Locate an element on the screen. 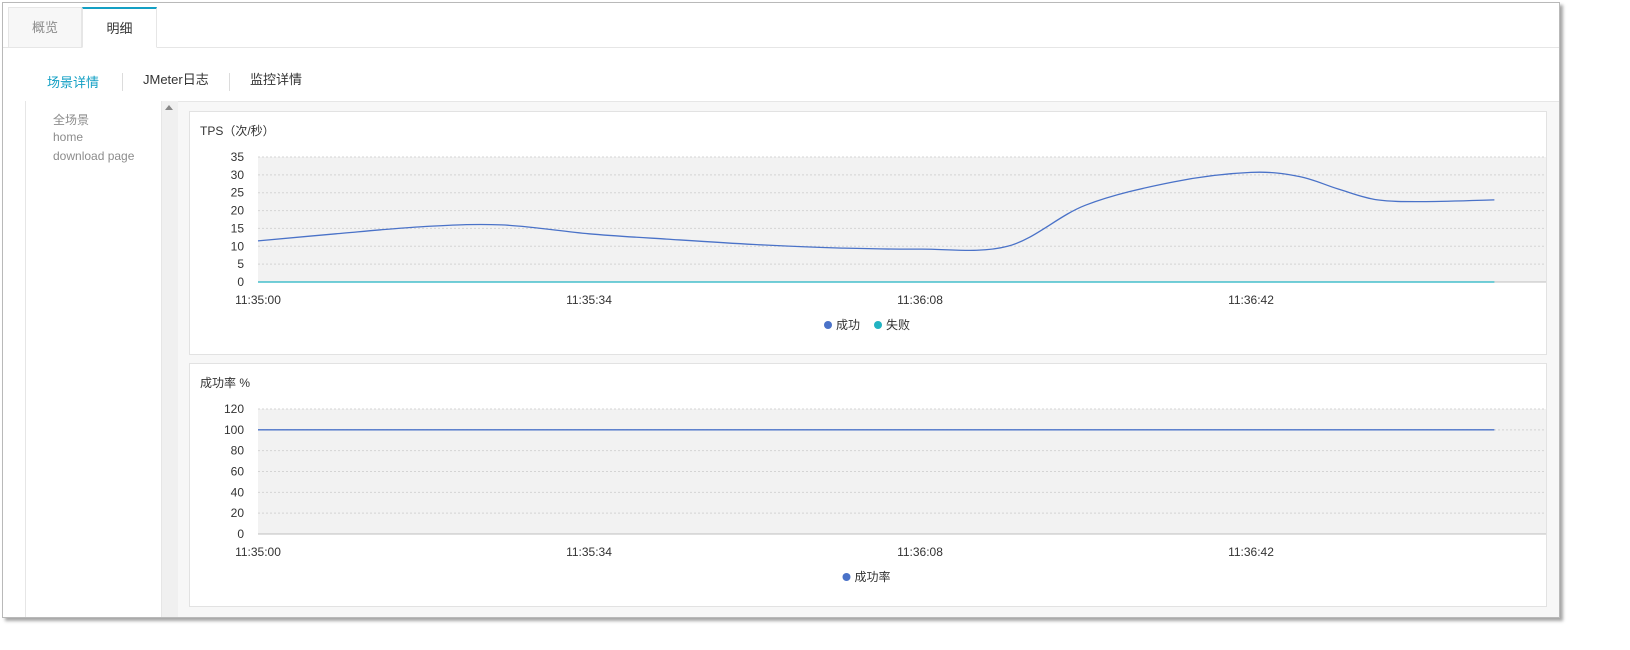 This screenshot has width=1630, height=650. scene-list-scrollbar is located at coordinates (169, 359).